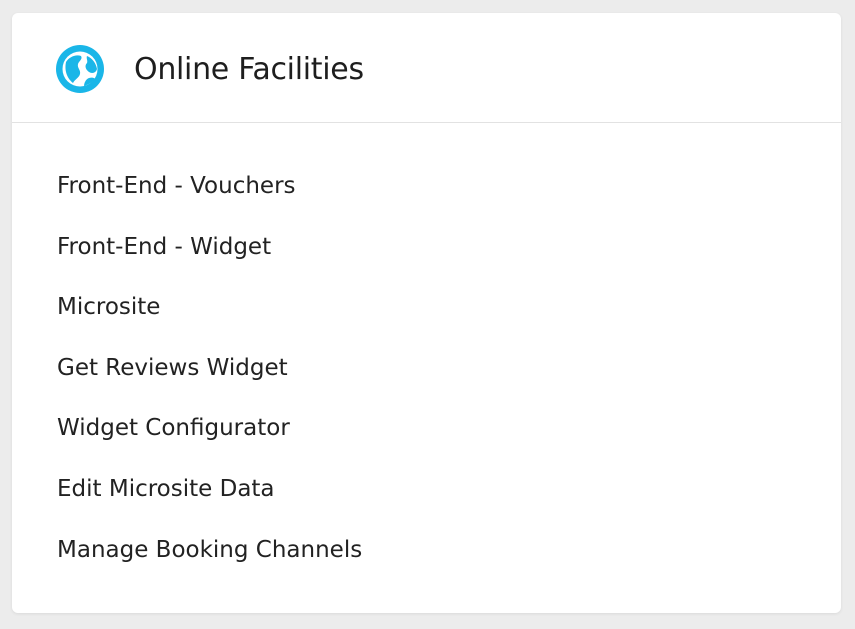  I want to click on link-manage-booking-channels: Manage Booking Channels, so click(209, 560).